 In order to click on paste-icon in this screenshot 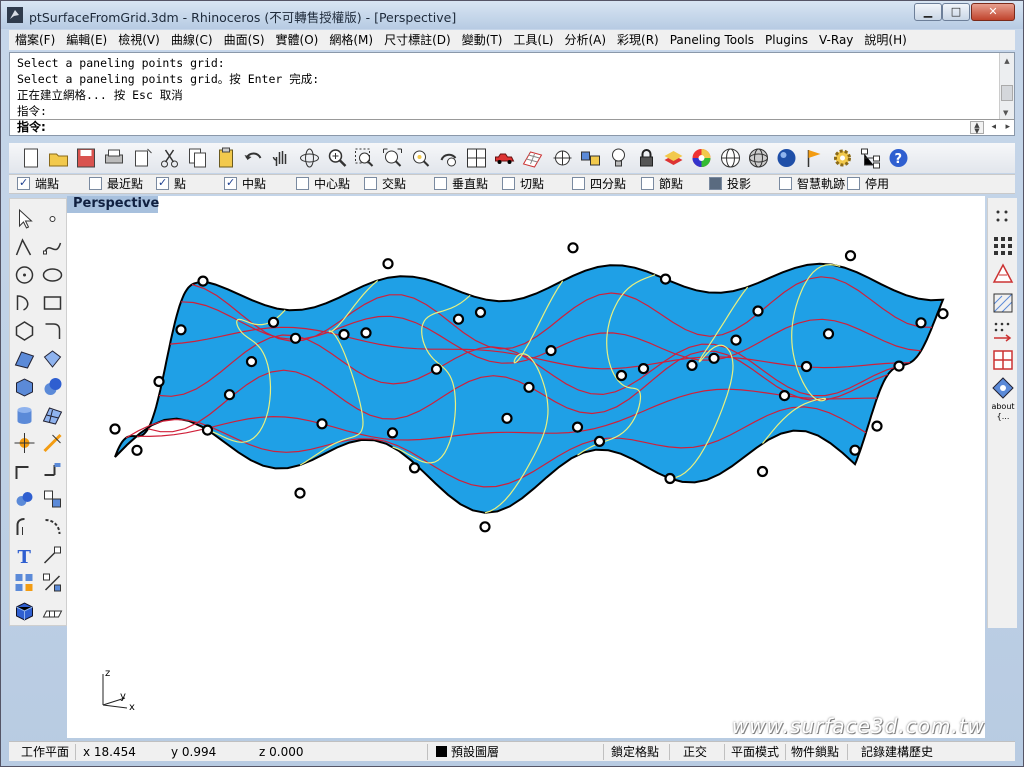, I will do `click(225, 158)`.